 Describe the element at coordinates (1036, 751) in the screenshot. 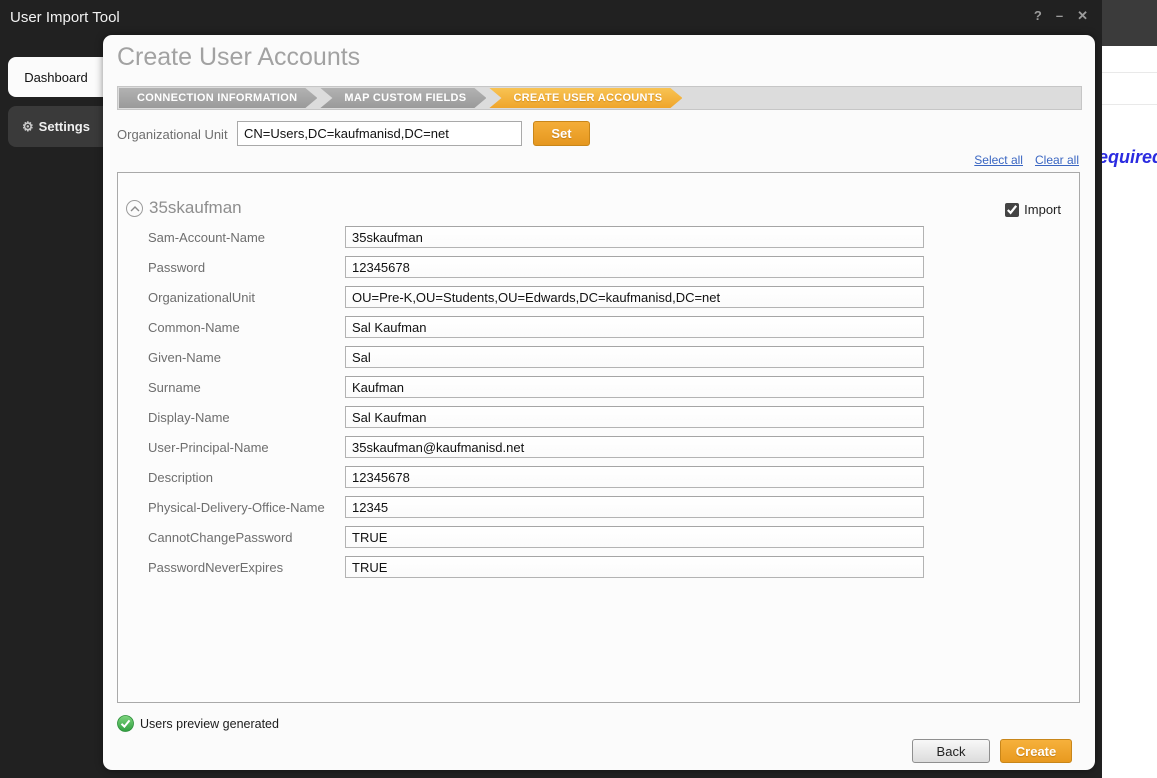

I see `create-button: Create` at that location.